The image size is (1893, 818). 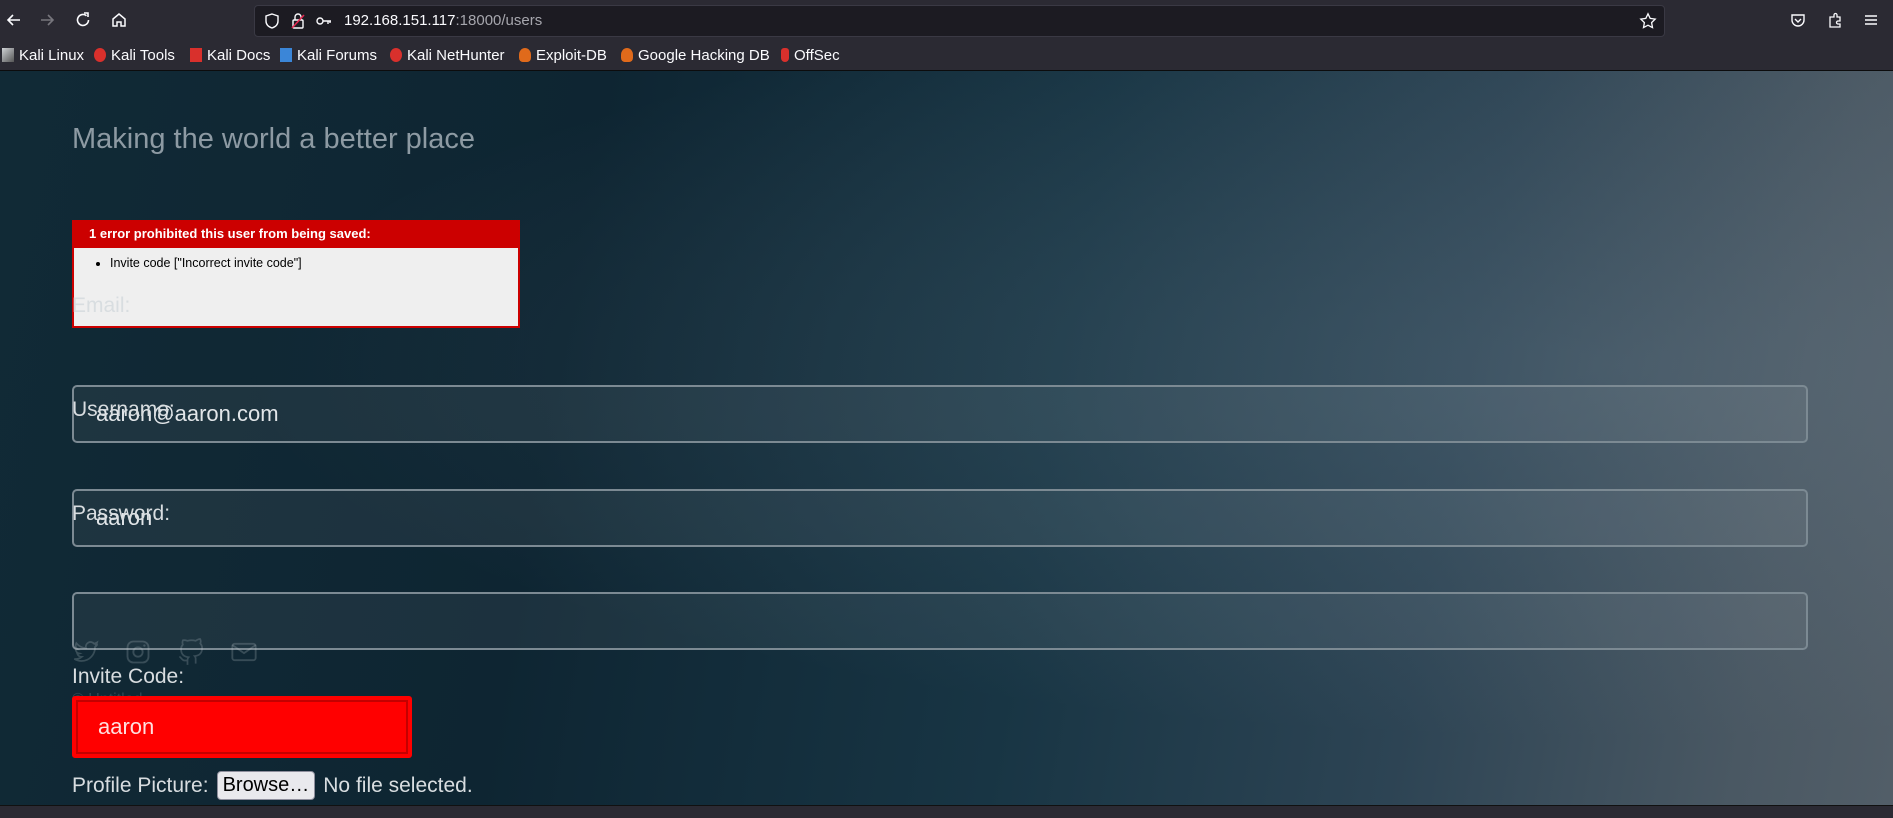 I want to click on kali-dragon-icon, so click(x=8, y=55).